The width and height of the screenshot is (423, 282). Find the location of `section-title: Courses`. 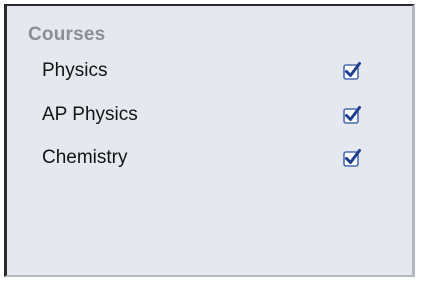

section-title: Courses is located at coordinates (67, 34).